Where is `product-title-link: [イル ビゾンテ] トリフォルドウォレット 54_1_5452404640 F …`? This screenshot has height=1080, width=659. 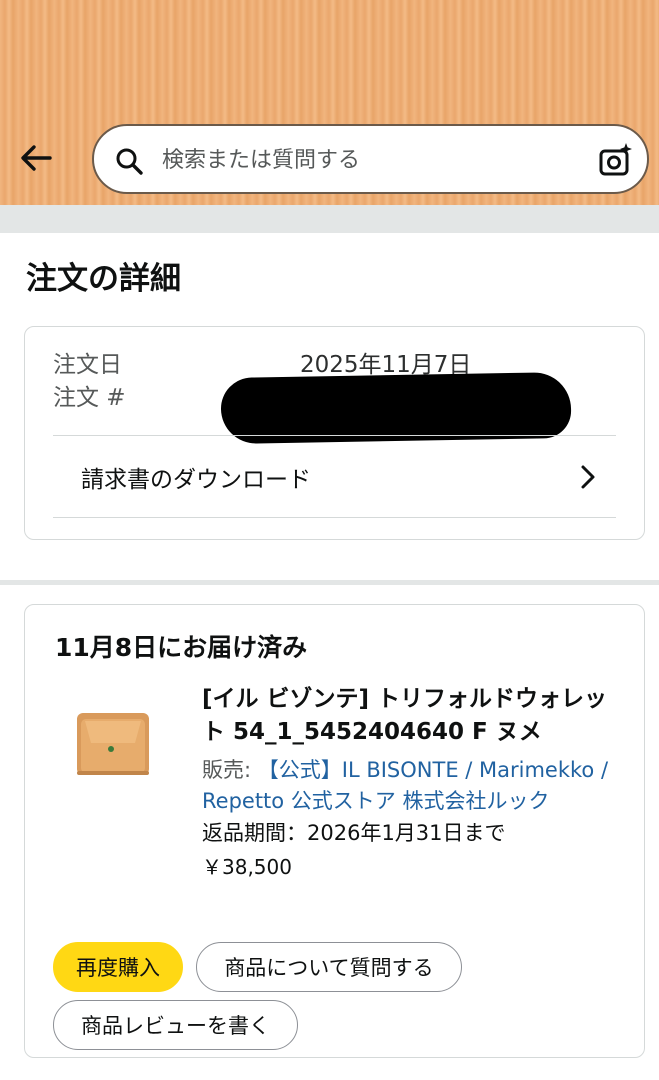 product-title-link: [イル ビゾンテ] トリフォルドウォレット 54_1_5452404640 F … is located at coordinates (412, 716).